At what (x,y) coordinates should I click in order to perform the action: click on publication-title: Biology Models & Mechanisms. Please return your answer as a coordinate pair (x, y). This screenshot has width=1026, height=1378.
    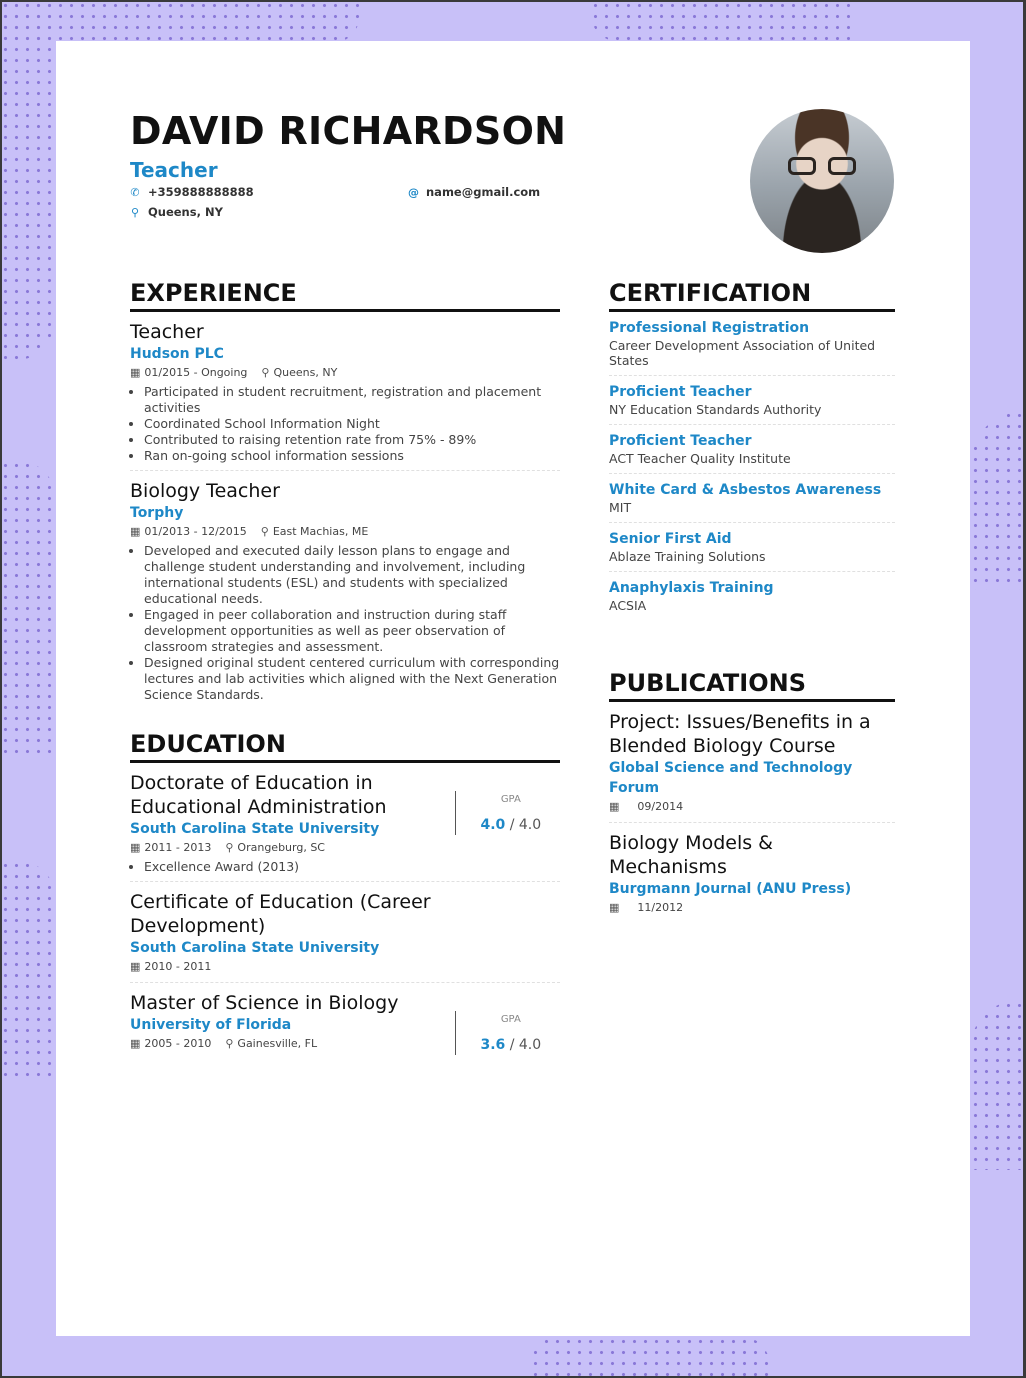
    Looking at the image, I should click on (691, 855).